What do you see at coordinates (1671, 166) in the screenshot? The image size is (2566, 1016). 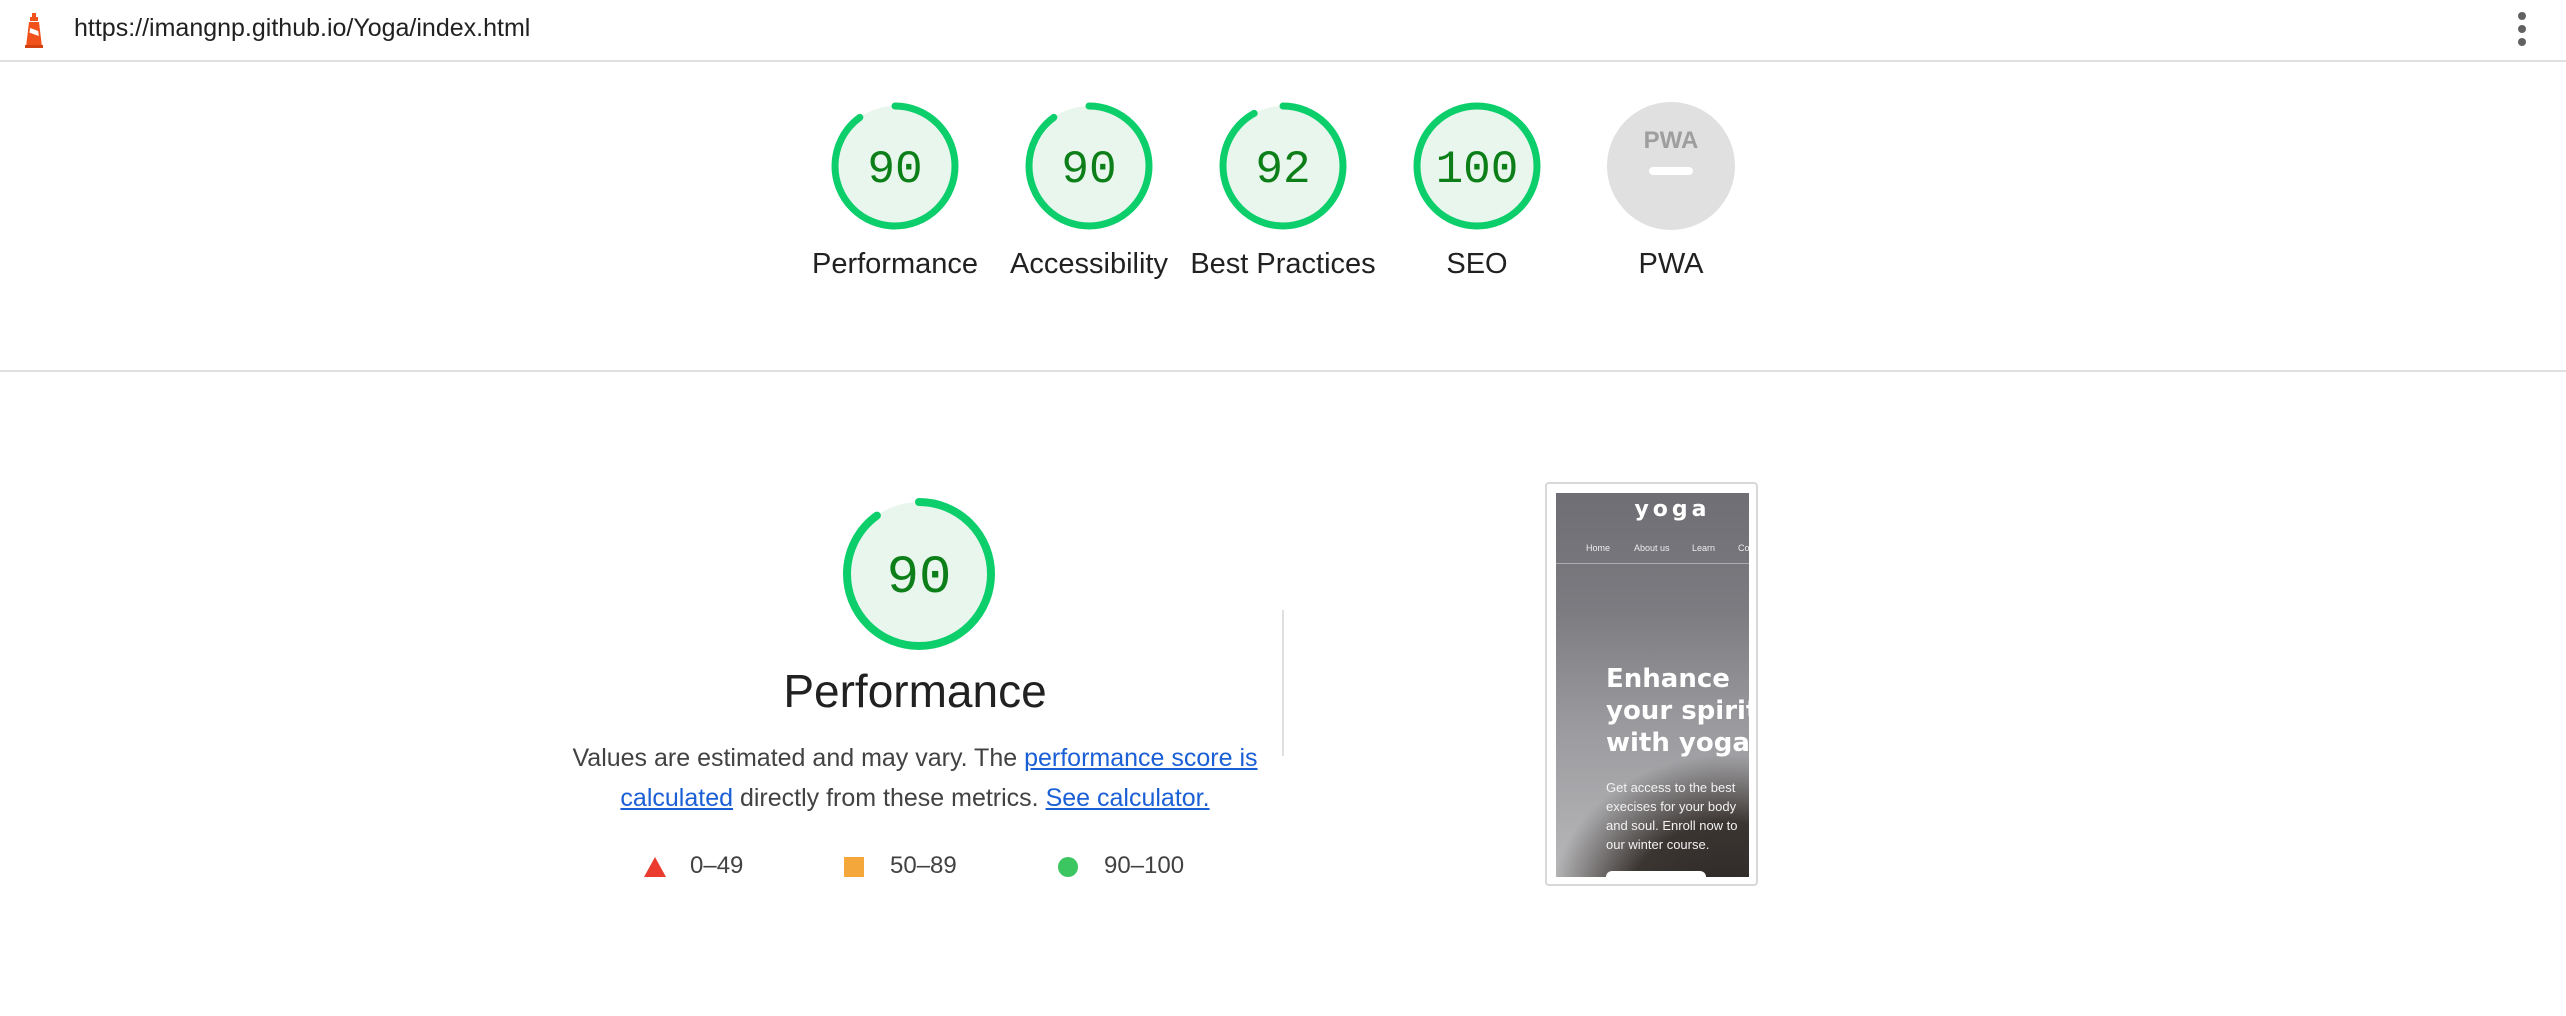 I see `pwa-badge-icon: PWA` at bounding box center [1671, 166].